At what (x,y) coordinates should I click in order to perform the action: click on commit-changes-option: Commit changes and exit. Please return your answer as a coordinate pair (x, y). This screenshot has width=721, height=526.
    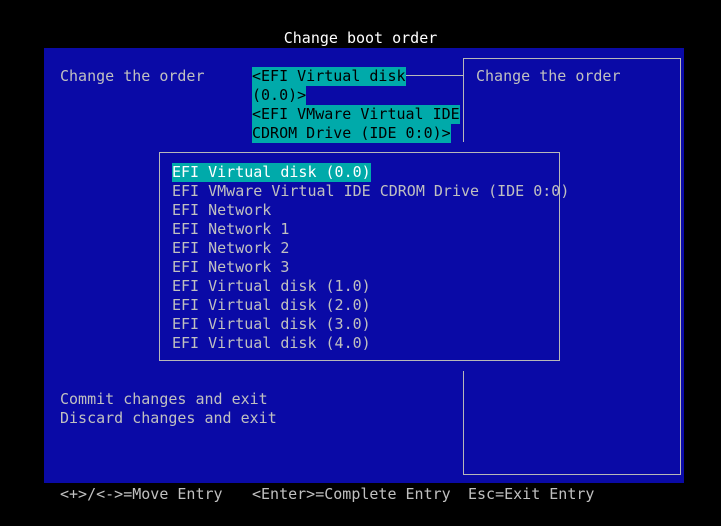
    Looking at the image, I should click on (164, 399).